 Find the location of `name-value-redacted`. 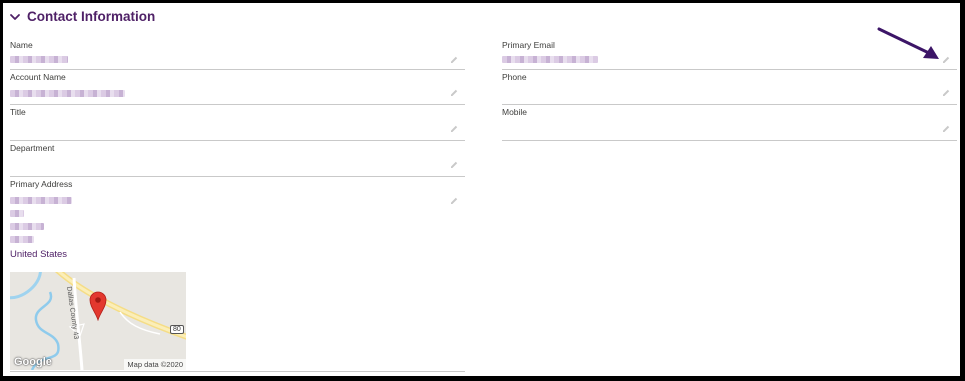

name-value-redacted is located at coordinates (39, 59).